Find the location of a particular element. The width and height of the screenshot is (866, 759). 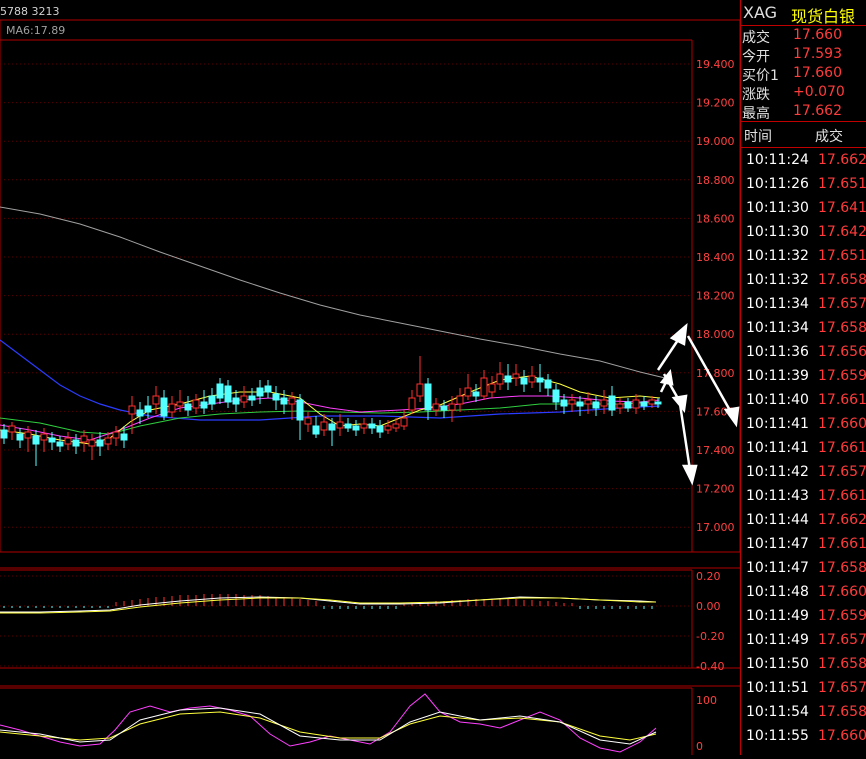

symbol-name: 现货白银 is located at coordinates (823, 16).